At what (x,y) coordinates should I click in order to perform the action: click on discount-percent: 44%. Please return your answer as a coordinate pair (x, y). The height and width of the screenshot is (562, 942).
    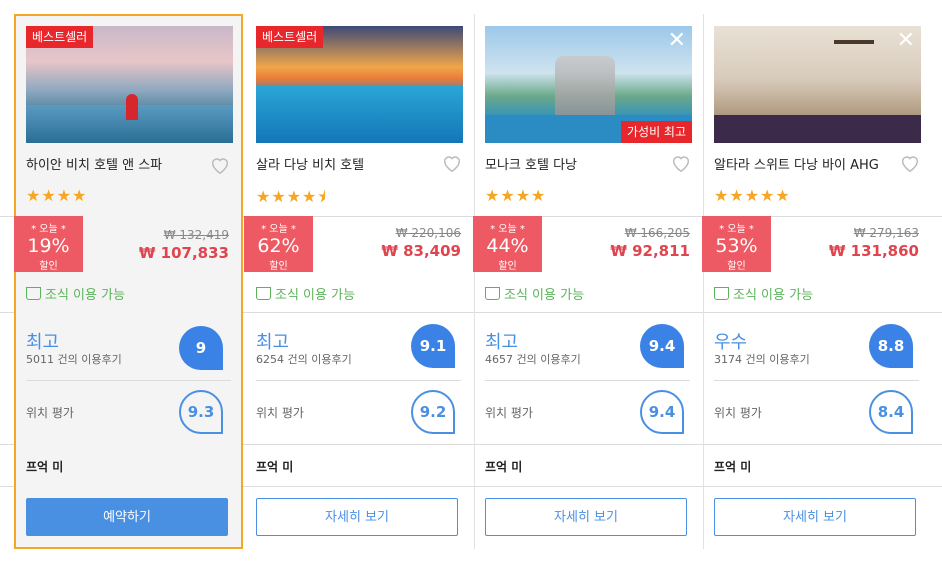
    Looking at the image, I should click on (507, 246).